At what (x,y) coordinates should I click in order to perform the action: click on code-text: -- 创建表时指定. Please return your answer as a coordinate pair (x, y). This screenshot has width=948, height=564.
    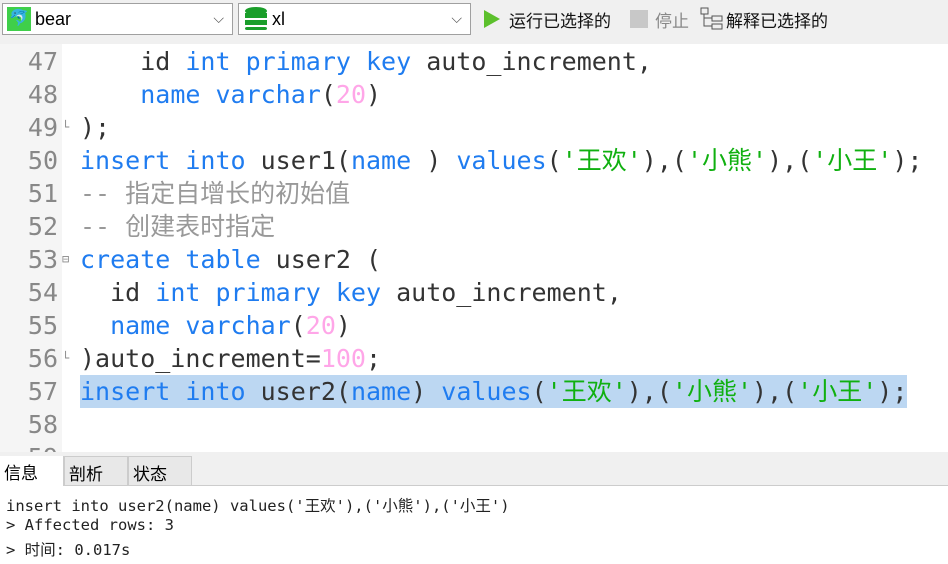
    Looking at the image, I should click on (177, 226).